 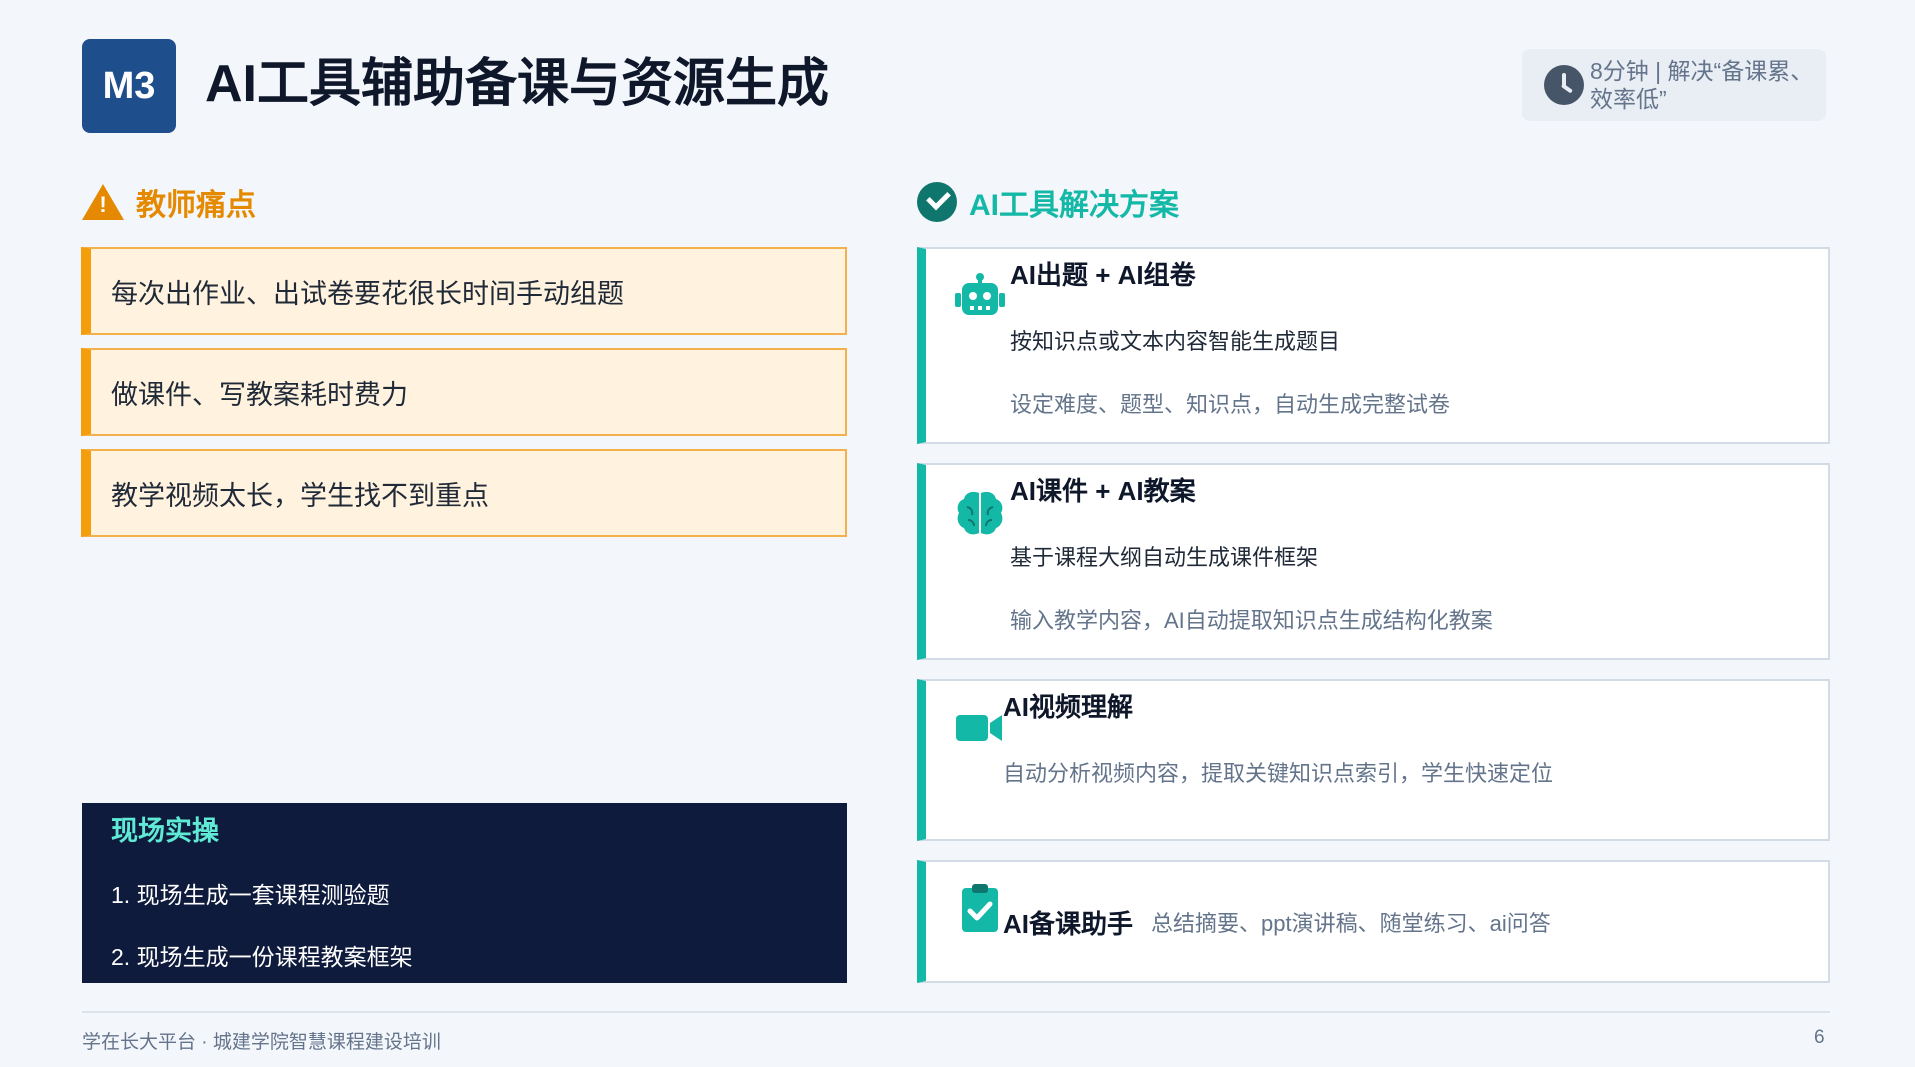 I want to click on pain-item: 教学视频太长，学生找不到重点, so click(x=464, y=493).